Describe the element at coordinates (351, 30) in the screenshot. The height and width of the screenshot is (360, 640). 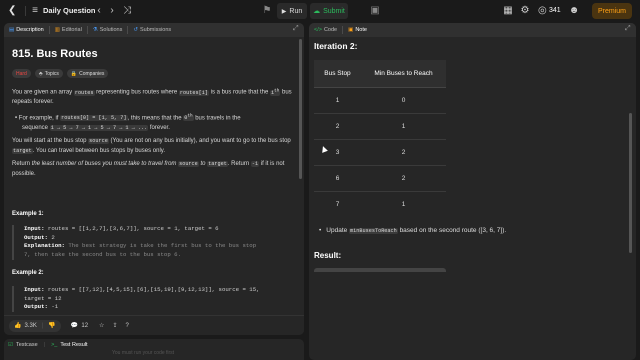
I see `note-icon: ▣` at that location.